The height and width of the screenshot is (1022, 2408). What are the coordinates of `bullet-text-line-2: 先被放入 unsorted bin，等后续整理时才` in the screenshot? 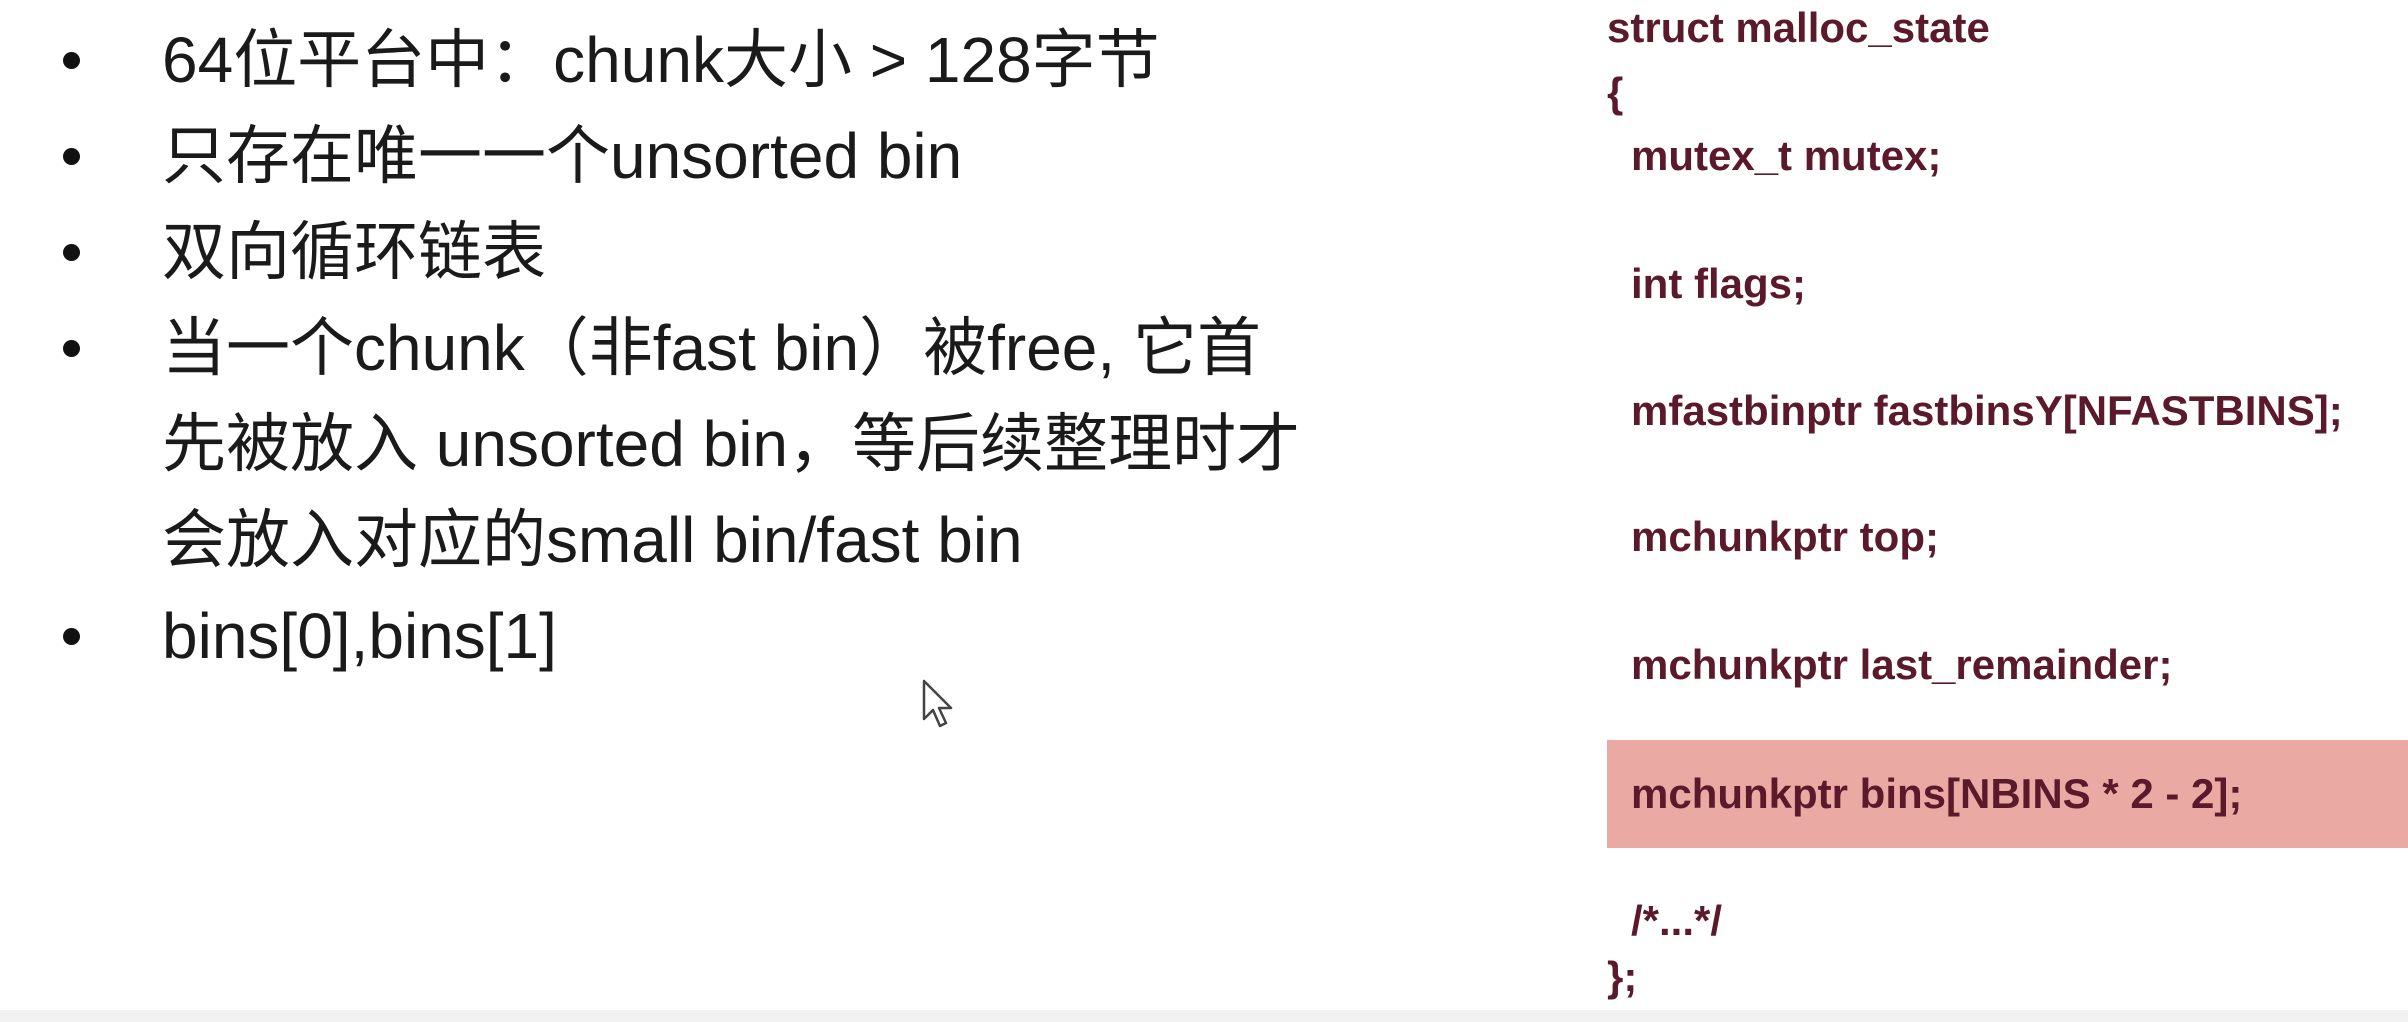 It's located at (731, 444).